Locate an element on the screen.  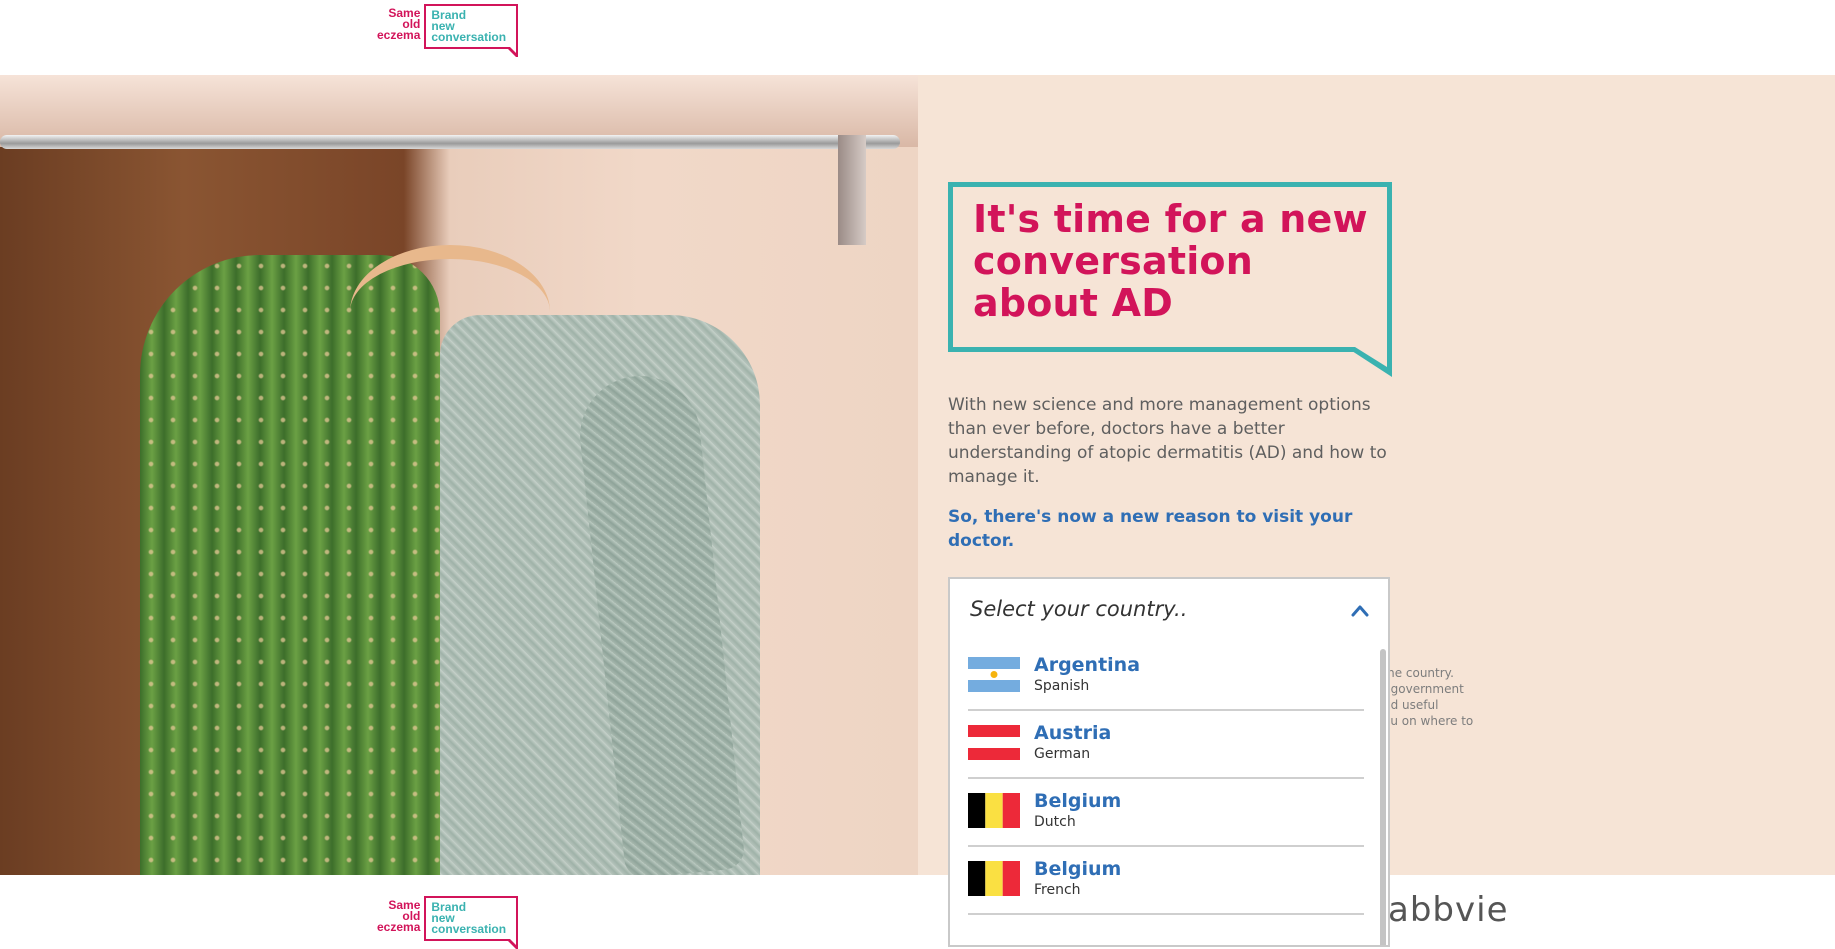
dropdown-scrollbar is located at coordinates (1383, 797).